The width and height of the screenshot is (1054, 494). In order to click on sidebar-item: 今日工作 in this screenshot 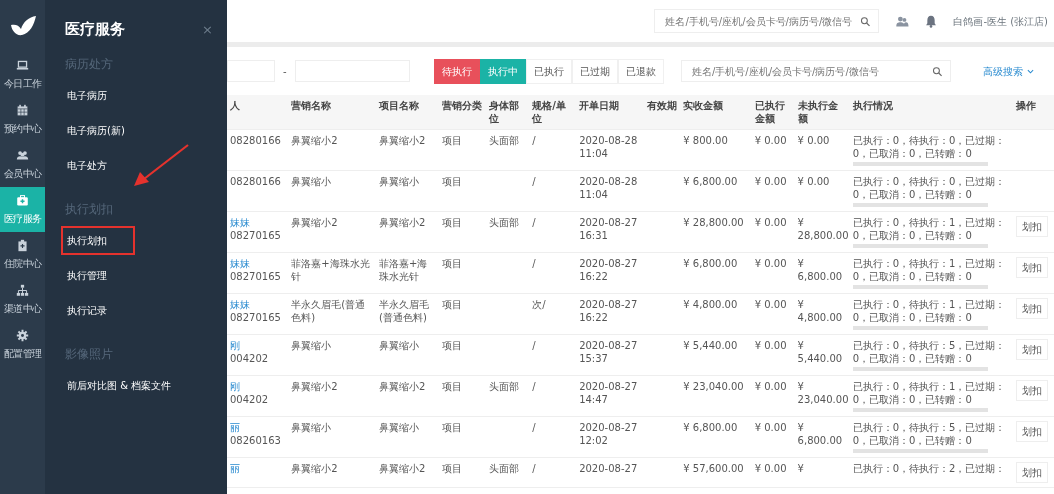, I will do `click(22, 74)`.